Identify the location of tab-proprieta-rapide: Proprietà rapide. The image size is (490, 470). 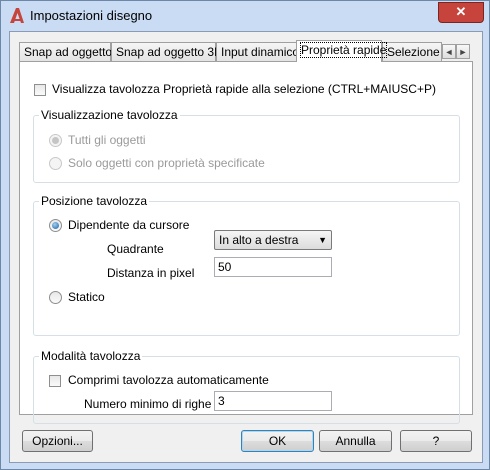
(342, 51).